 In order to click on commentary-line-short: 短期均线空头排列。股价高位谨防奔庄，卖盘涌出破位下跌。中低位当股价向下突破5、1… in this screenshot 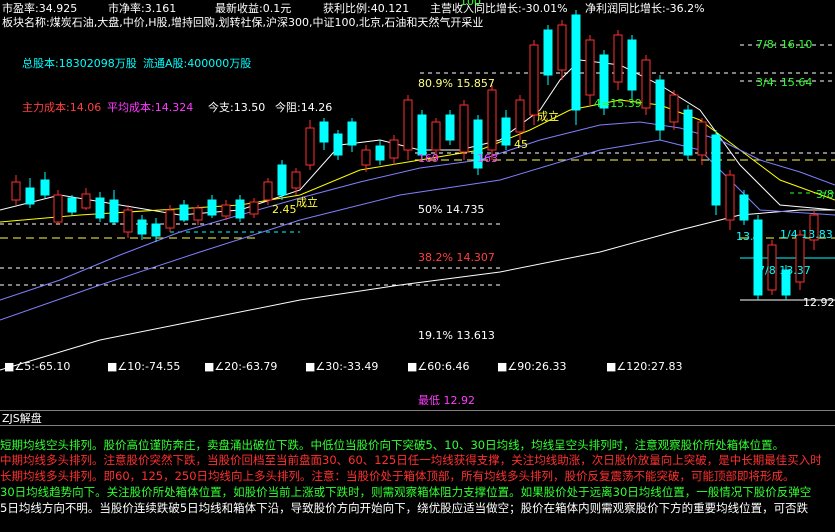, I will do `click(392, 445)`.